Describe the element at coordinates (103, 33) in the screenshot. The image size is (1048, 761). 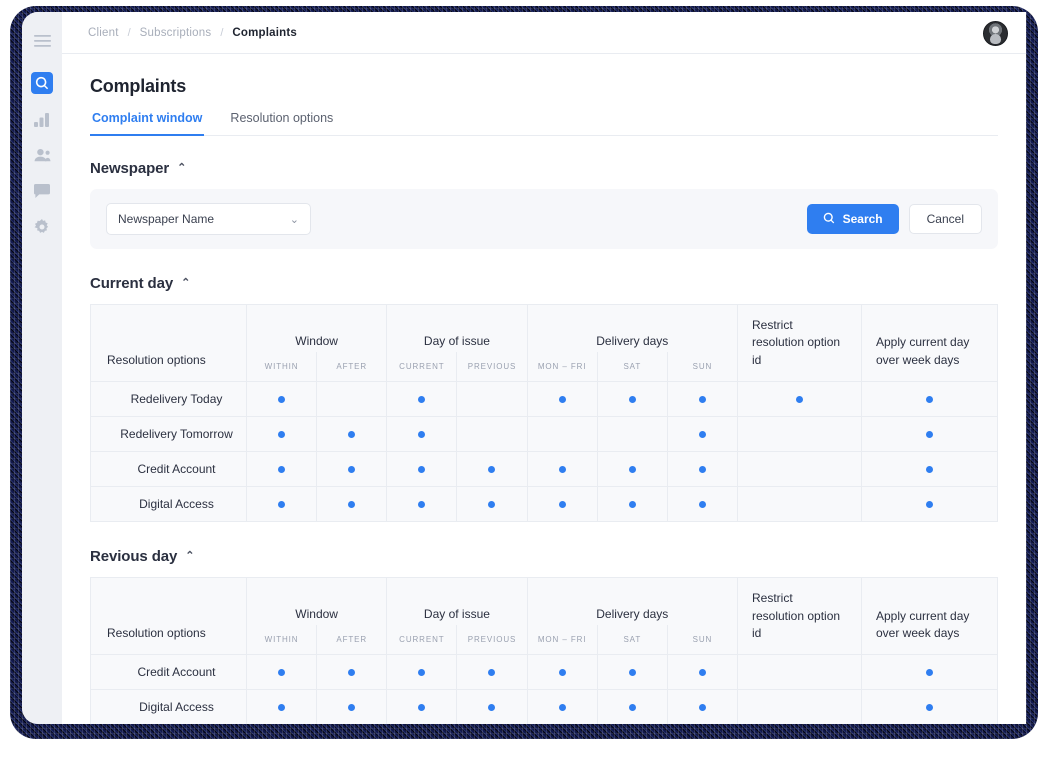
I see `breadcrumb-item-client: Client` at that location.